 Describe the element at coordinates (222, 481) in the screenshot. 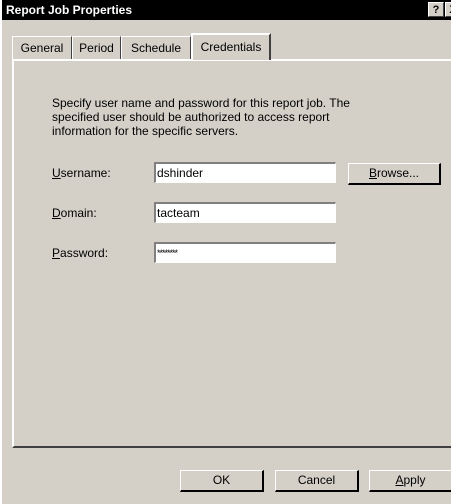

I see `ok-button: OK` at that location.